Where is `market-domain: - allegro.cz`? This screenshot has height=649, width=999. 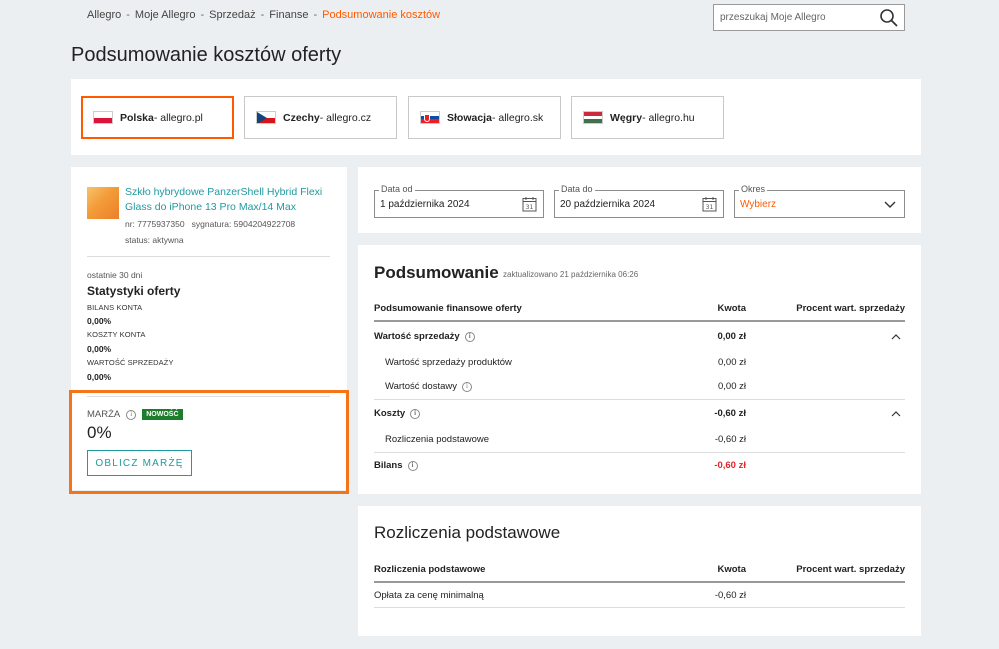
market-domain: - allegro.cz is located at coordinates (345, 117).